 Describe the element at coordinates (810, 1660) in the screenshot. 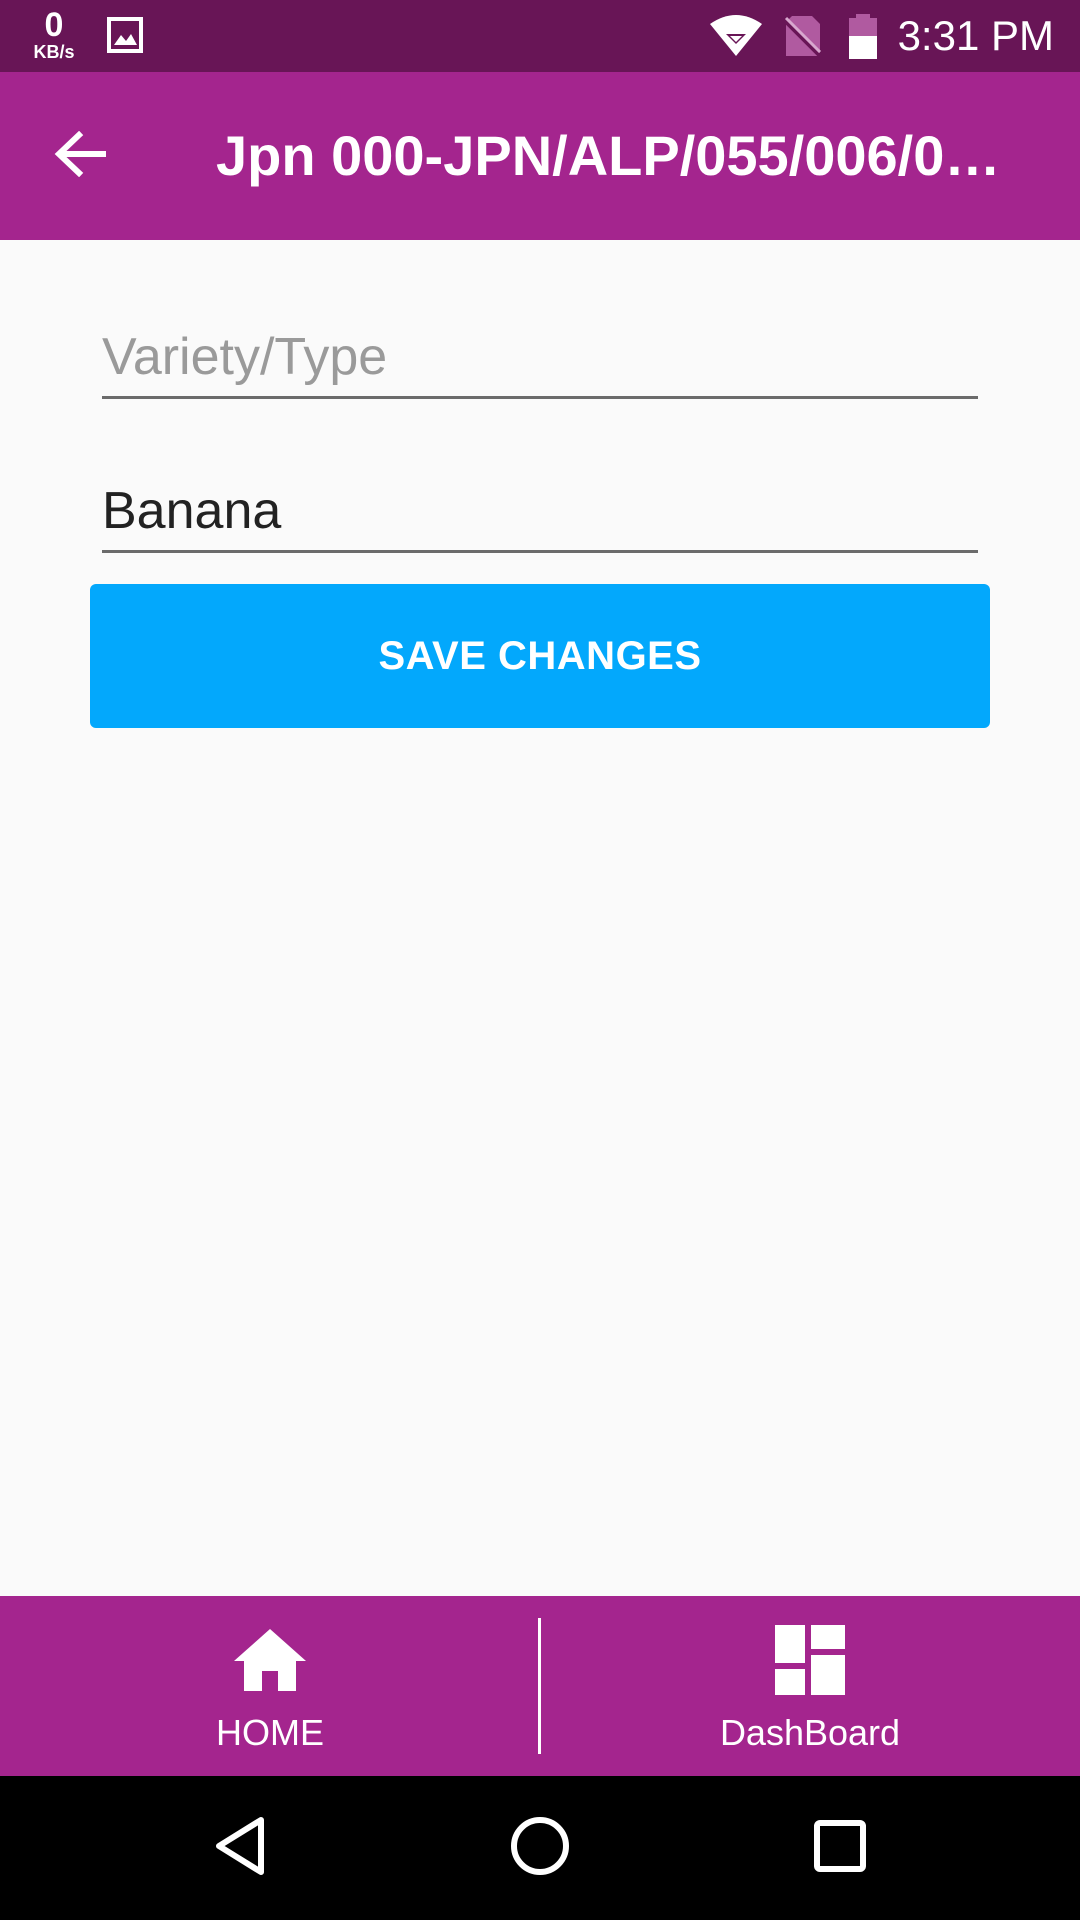

I see `dashboard-icon` at that location.